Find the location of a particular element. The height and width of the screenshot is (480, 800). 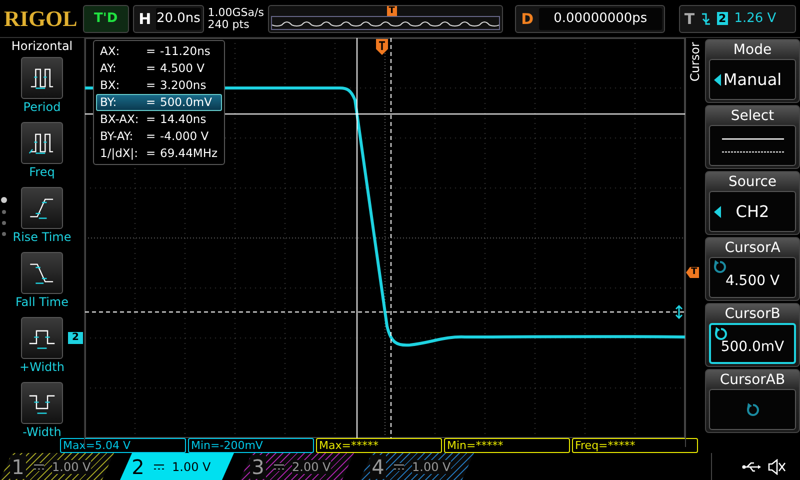

timebase-display: H 20.0ns is located at coordinates (168, 18).